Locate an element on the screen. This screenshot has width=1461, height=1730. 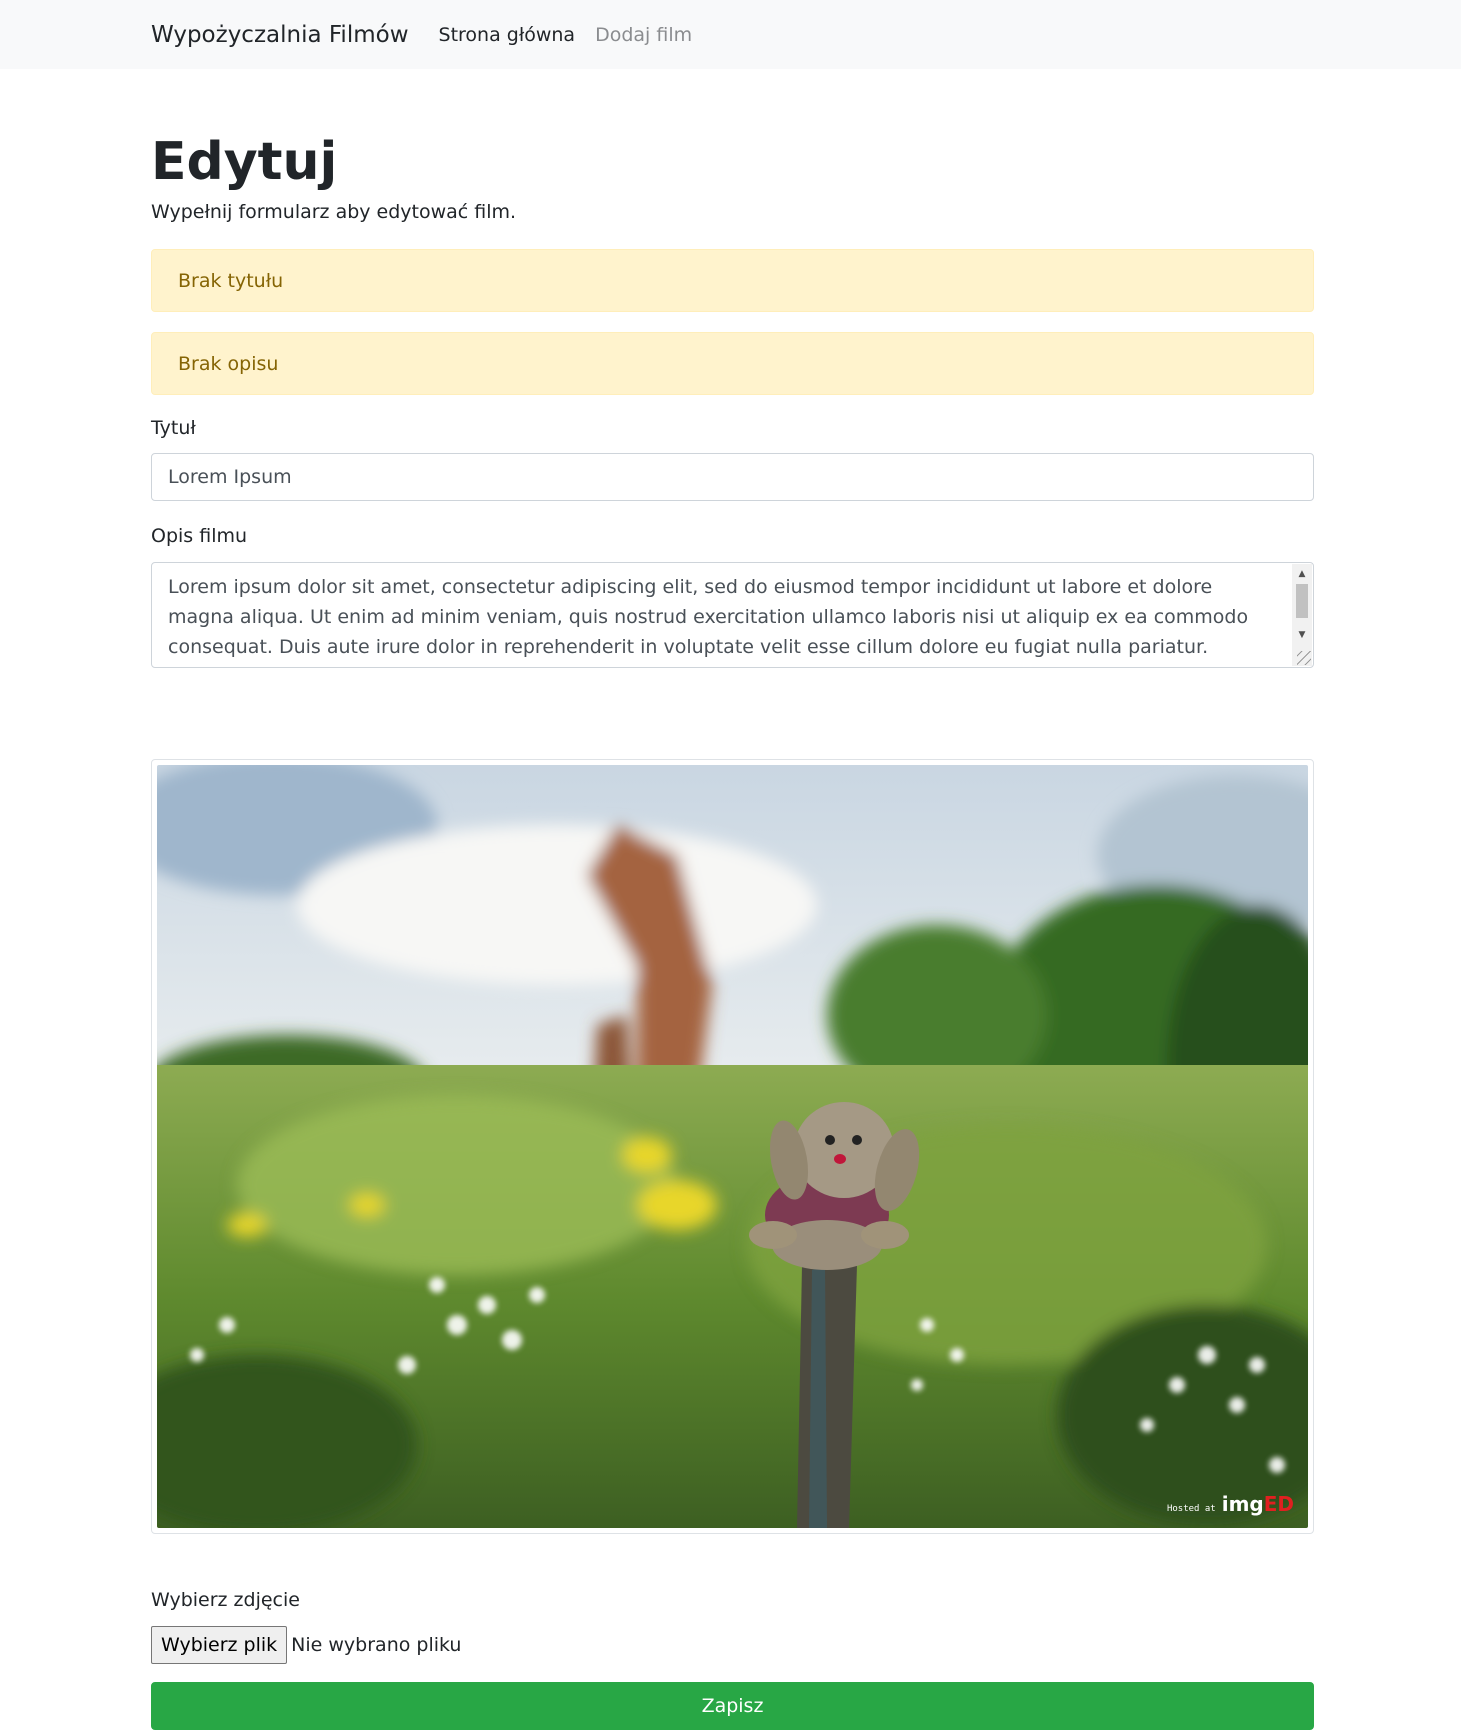
title-input: Lorem Ipsum is located at coordinates (732, 477).